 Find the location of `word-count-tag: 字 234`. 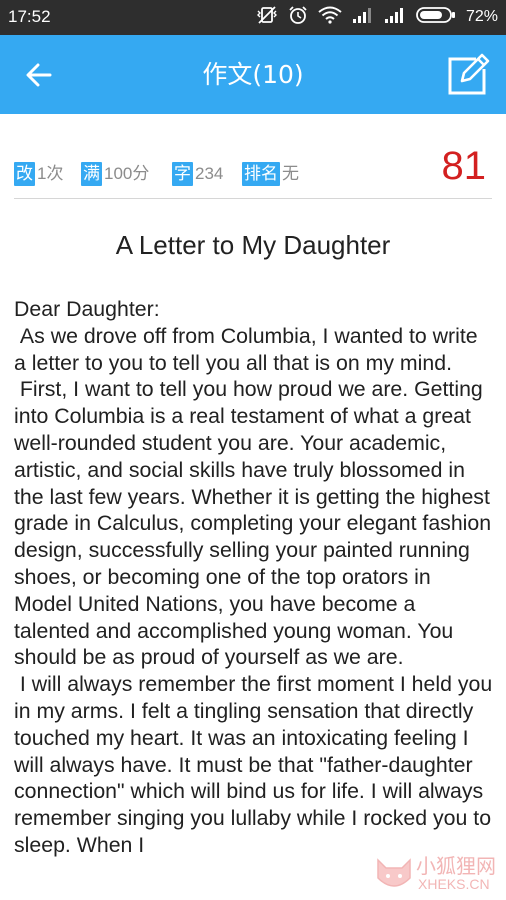

word-count-tag: 字 234 is located at coordinates (197, 174).